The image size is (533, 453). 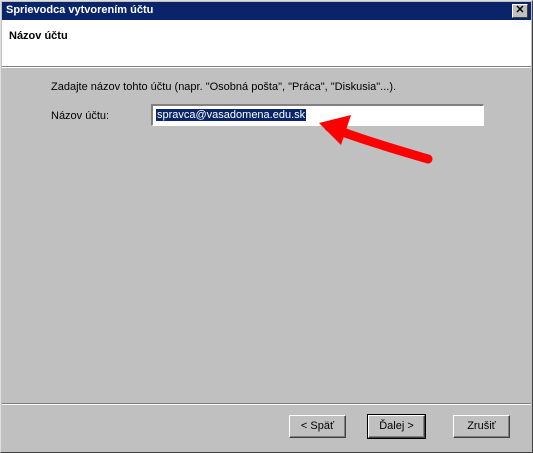 What do you see at coordinates (376, 139) in the screenshot?
I see `red-arrow-annotation` at bounding box center [376, 139].